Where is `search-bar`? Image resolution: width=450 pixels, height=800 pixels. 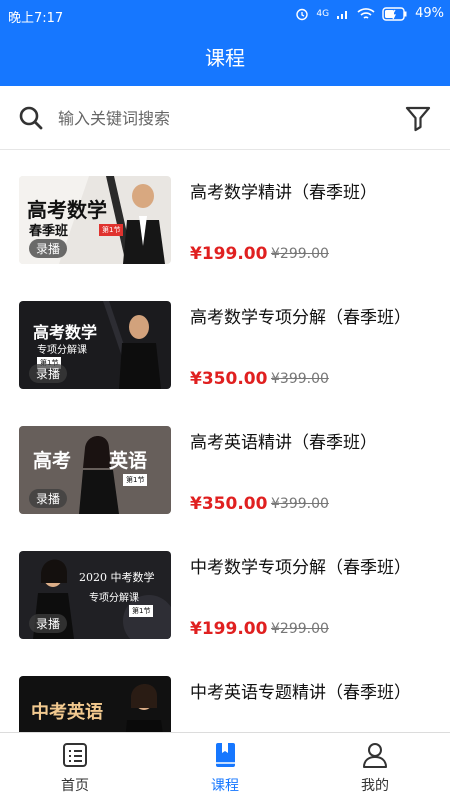 search-bar is located at coordinates (225, 118).